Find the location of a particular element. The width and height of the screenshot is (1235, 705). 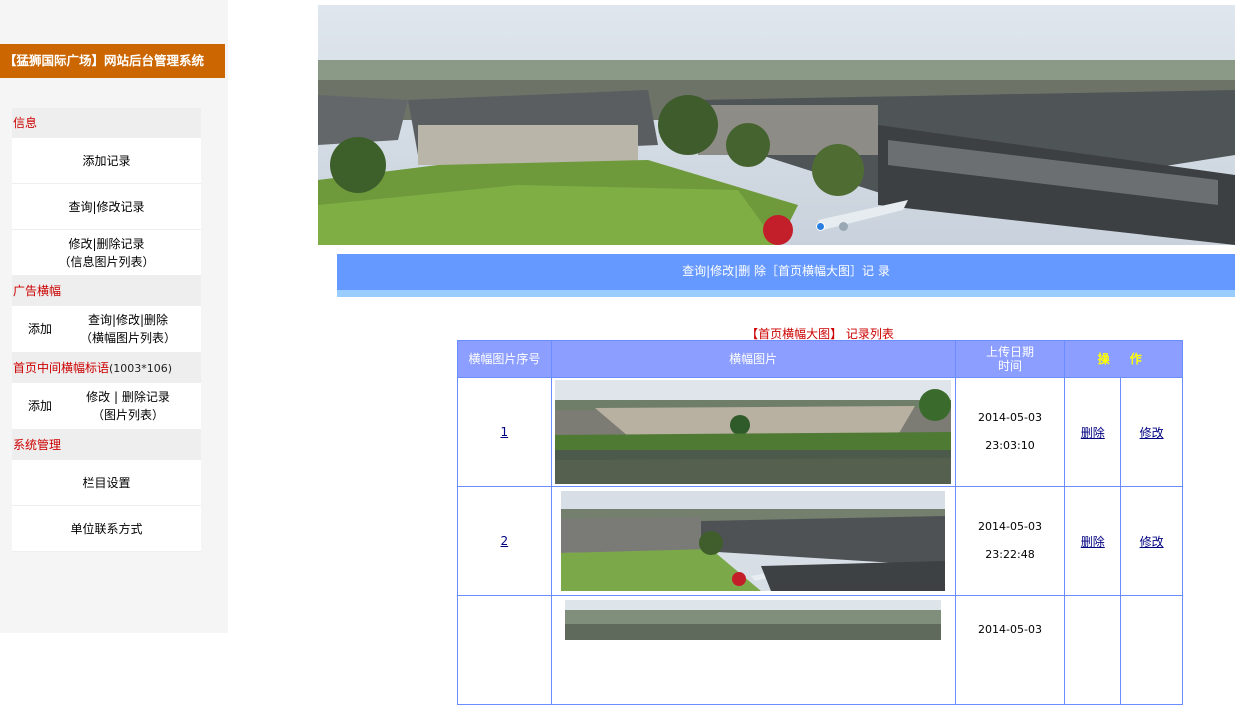

row-index-cell is located at coordinates (504, 650).